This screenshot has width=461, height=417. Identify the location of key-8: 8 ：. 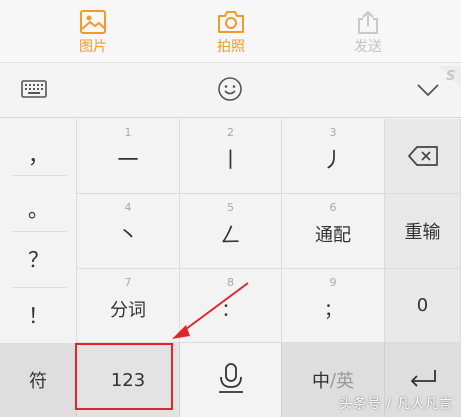
(231, 306).